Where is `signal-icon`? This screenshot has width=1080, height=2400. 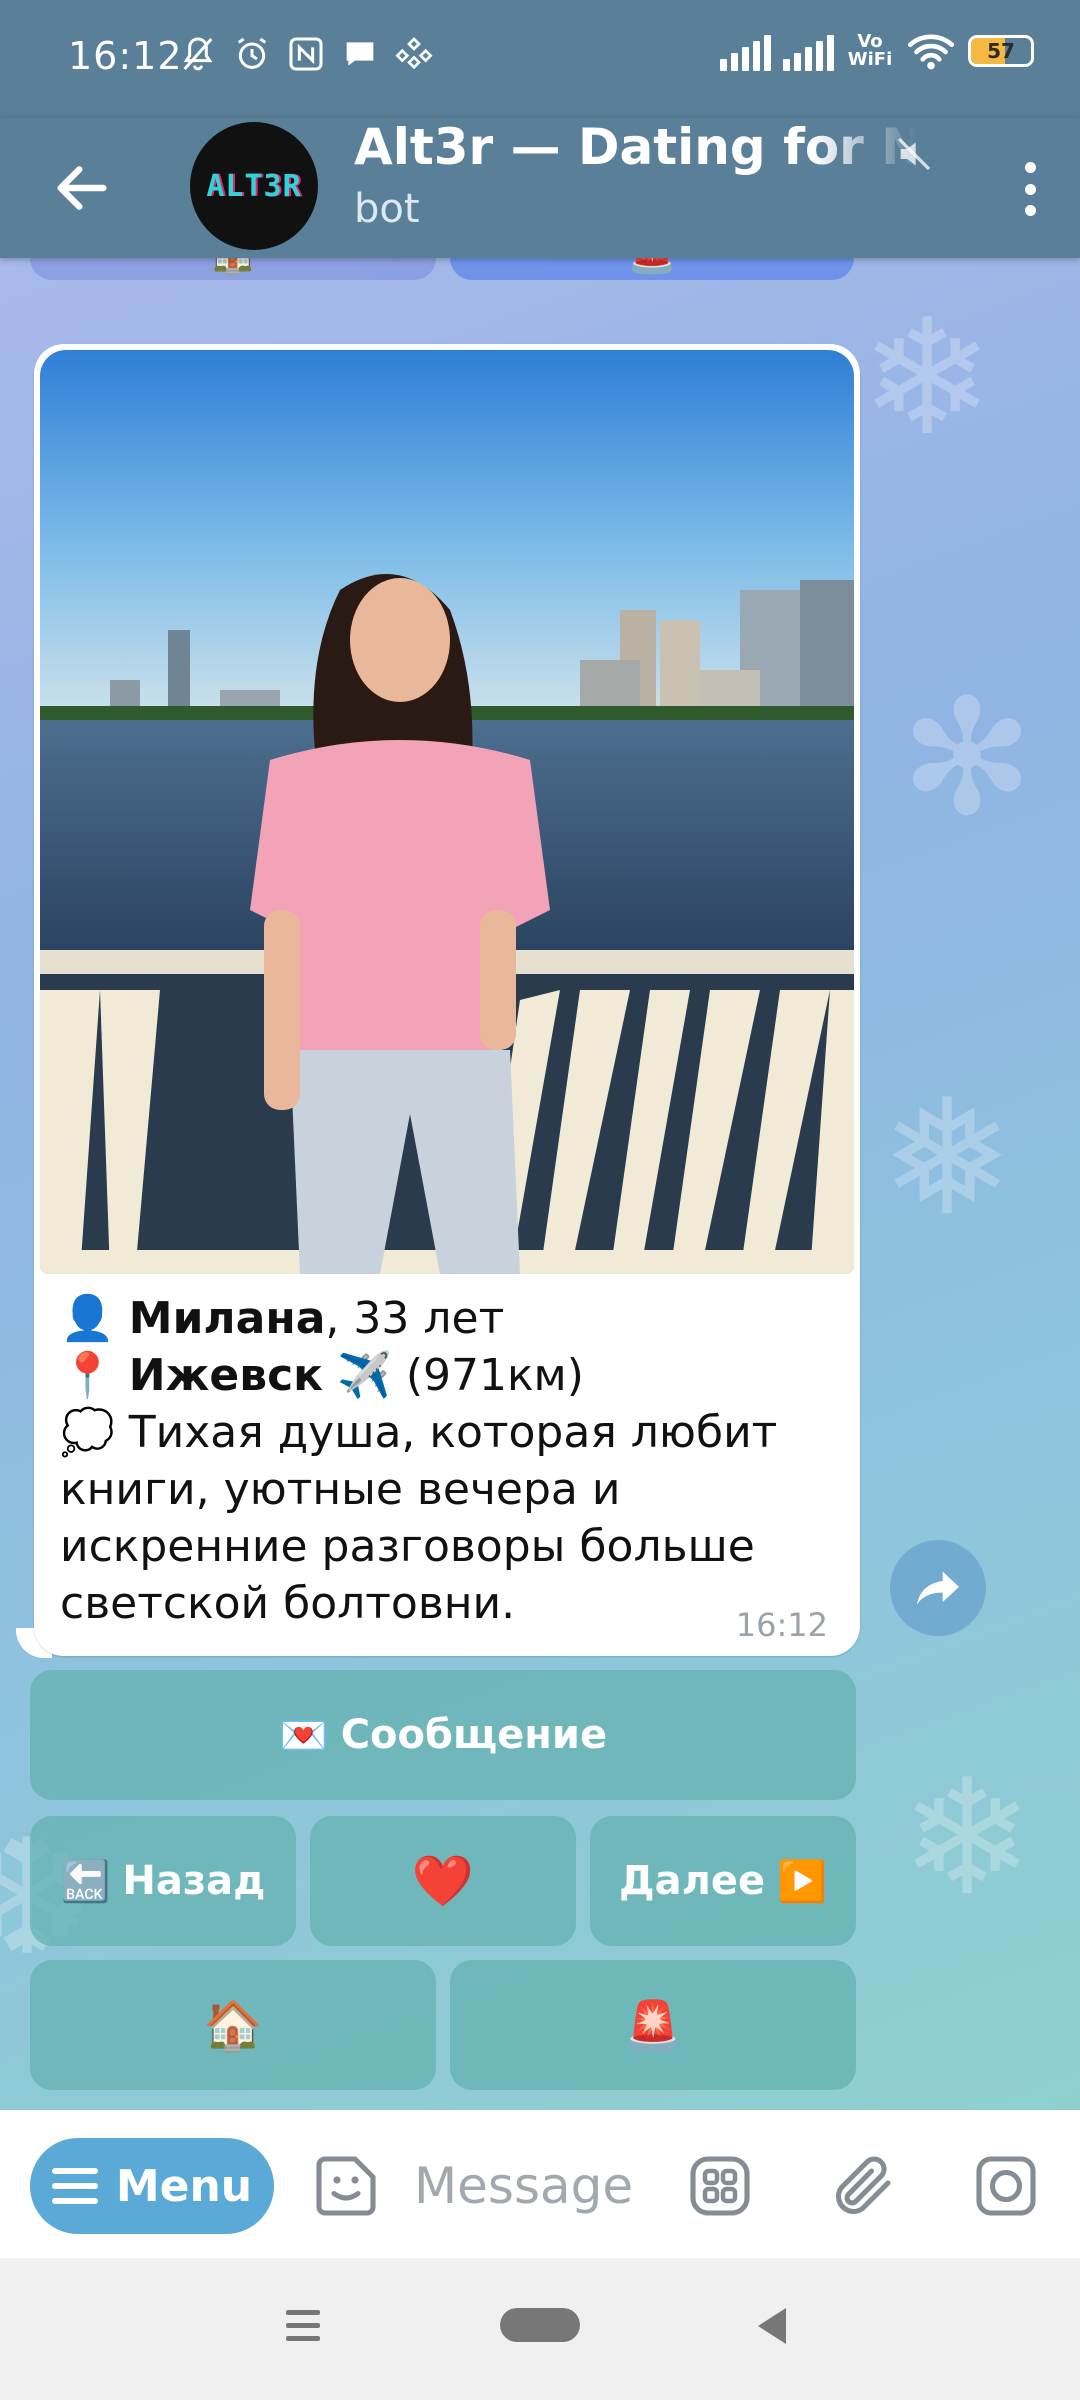 signal-icon is located at coordinates (745, 51).